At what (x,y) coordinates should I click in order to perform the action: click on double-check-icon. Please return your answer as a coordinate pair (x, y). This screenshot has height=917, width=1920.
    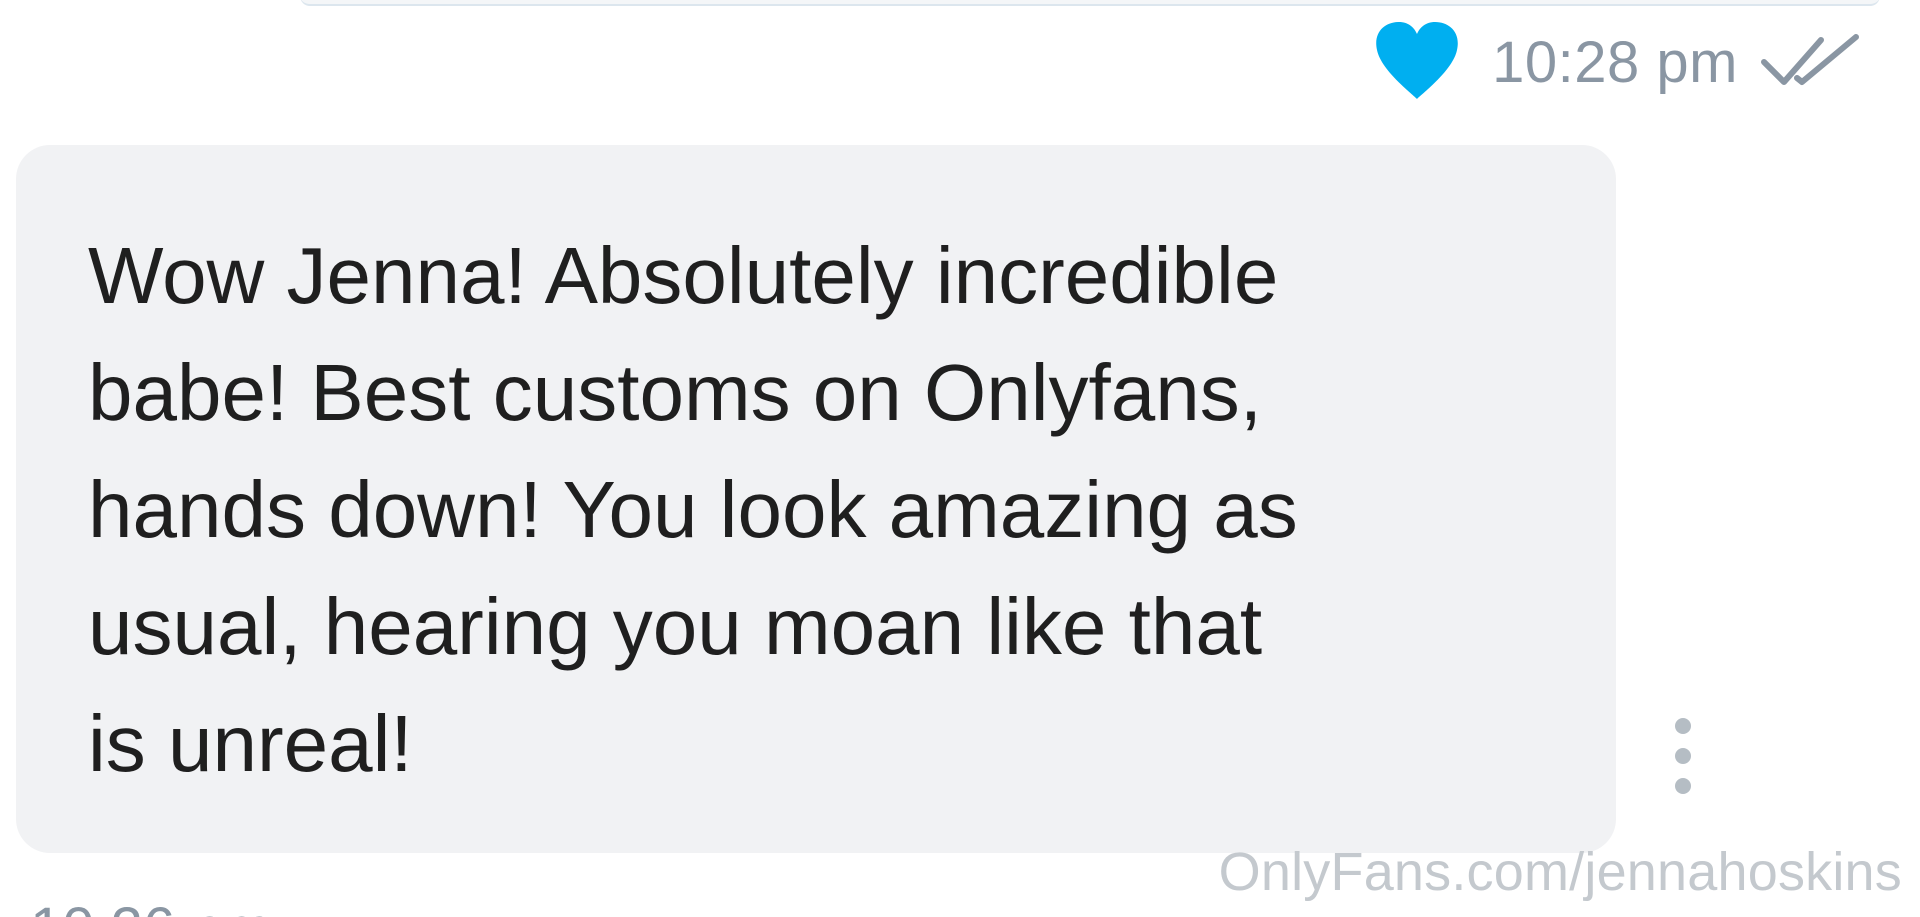
    Looking at the image, I should click on (1811, 61).